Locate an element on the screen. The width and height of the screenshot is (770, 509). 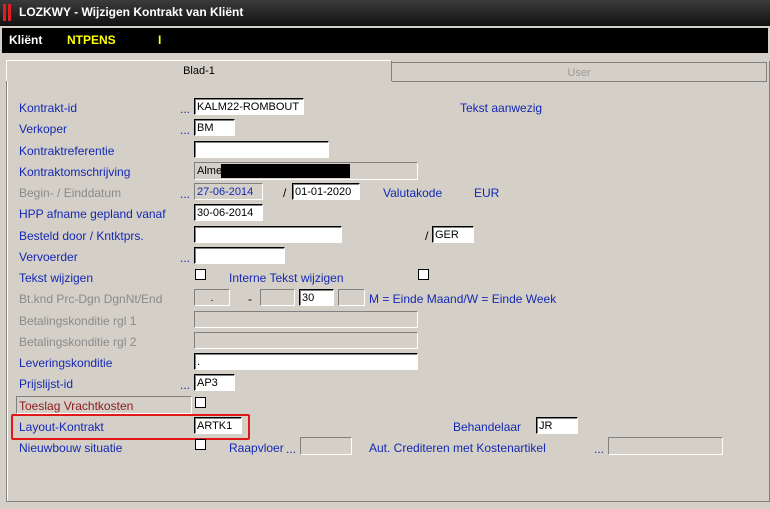
hpp-label: HPP afname gepland vanaf is located at coordinates (92, 214).